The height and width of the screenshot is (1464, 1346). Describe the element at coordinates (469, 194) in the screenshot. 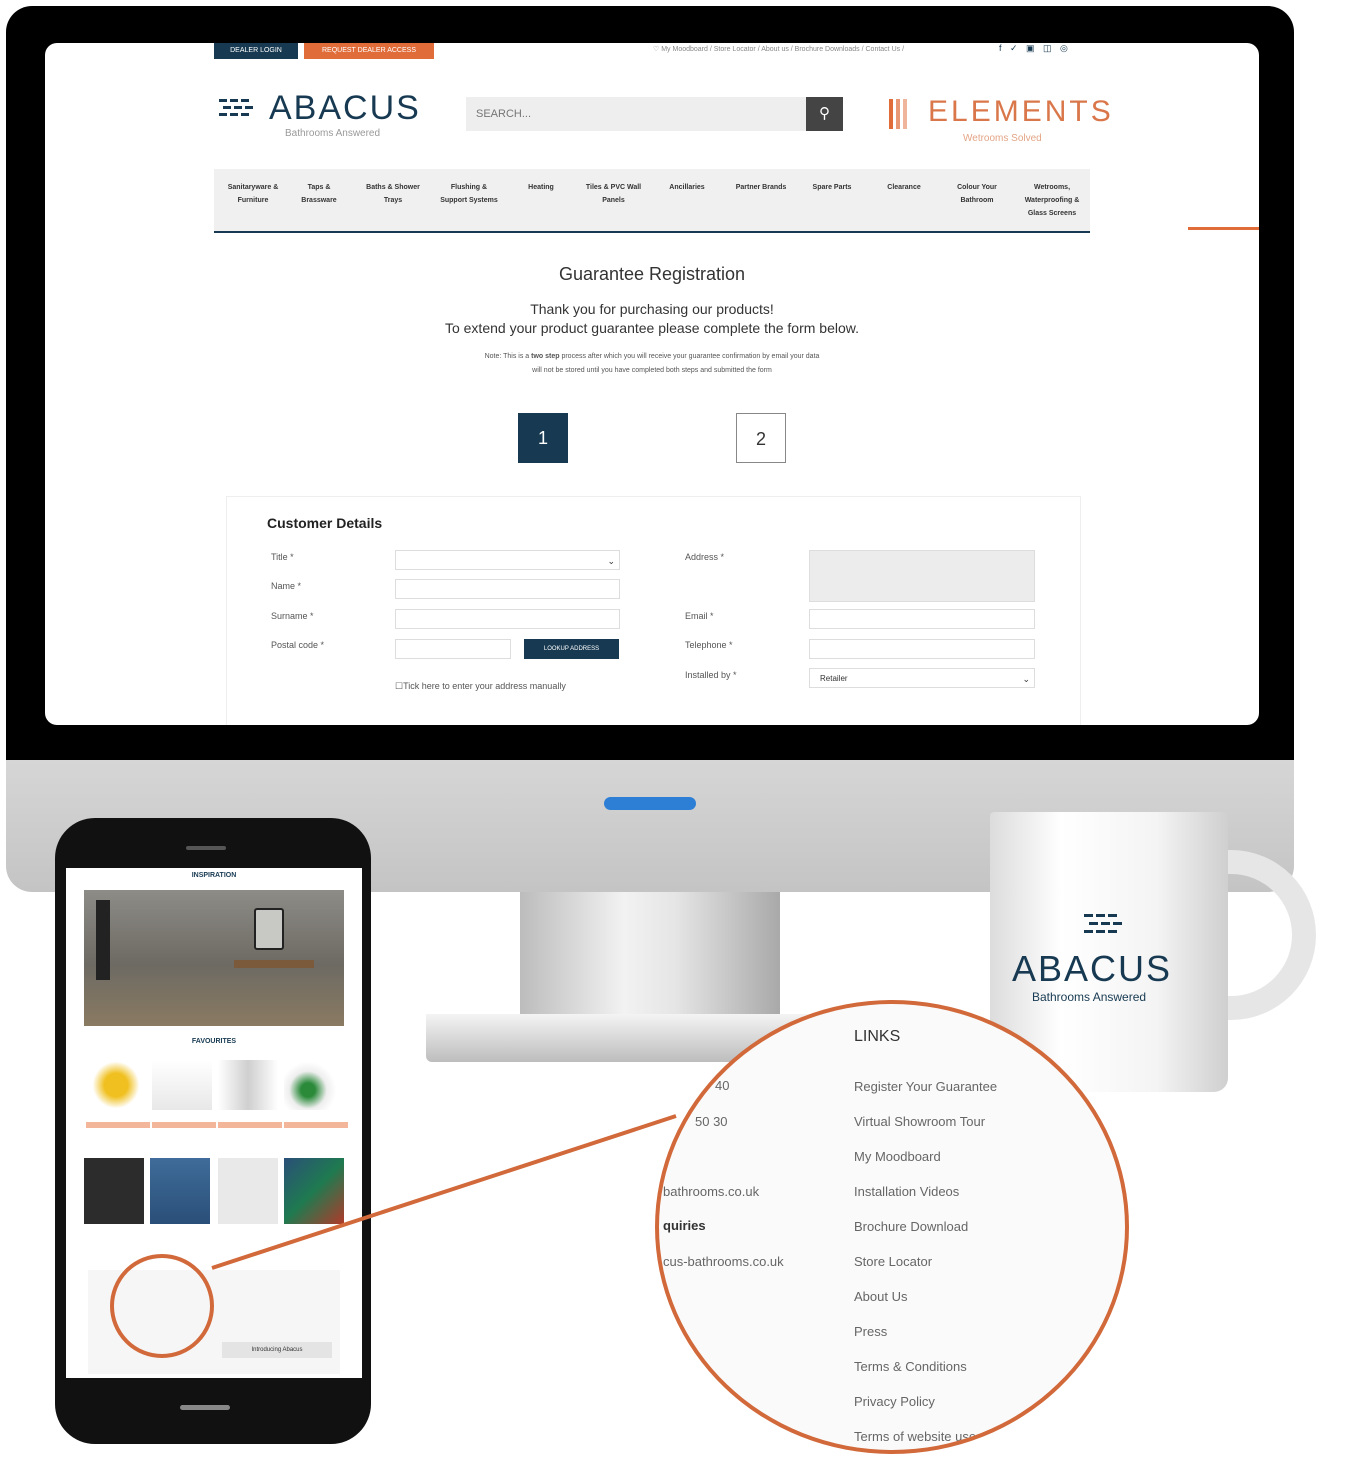

I see `nav-item-flushing: Flushing & Support Systems` at that location.